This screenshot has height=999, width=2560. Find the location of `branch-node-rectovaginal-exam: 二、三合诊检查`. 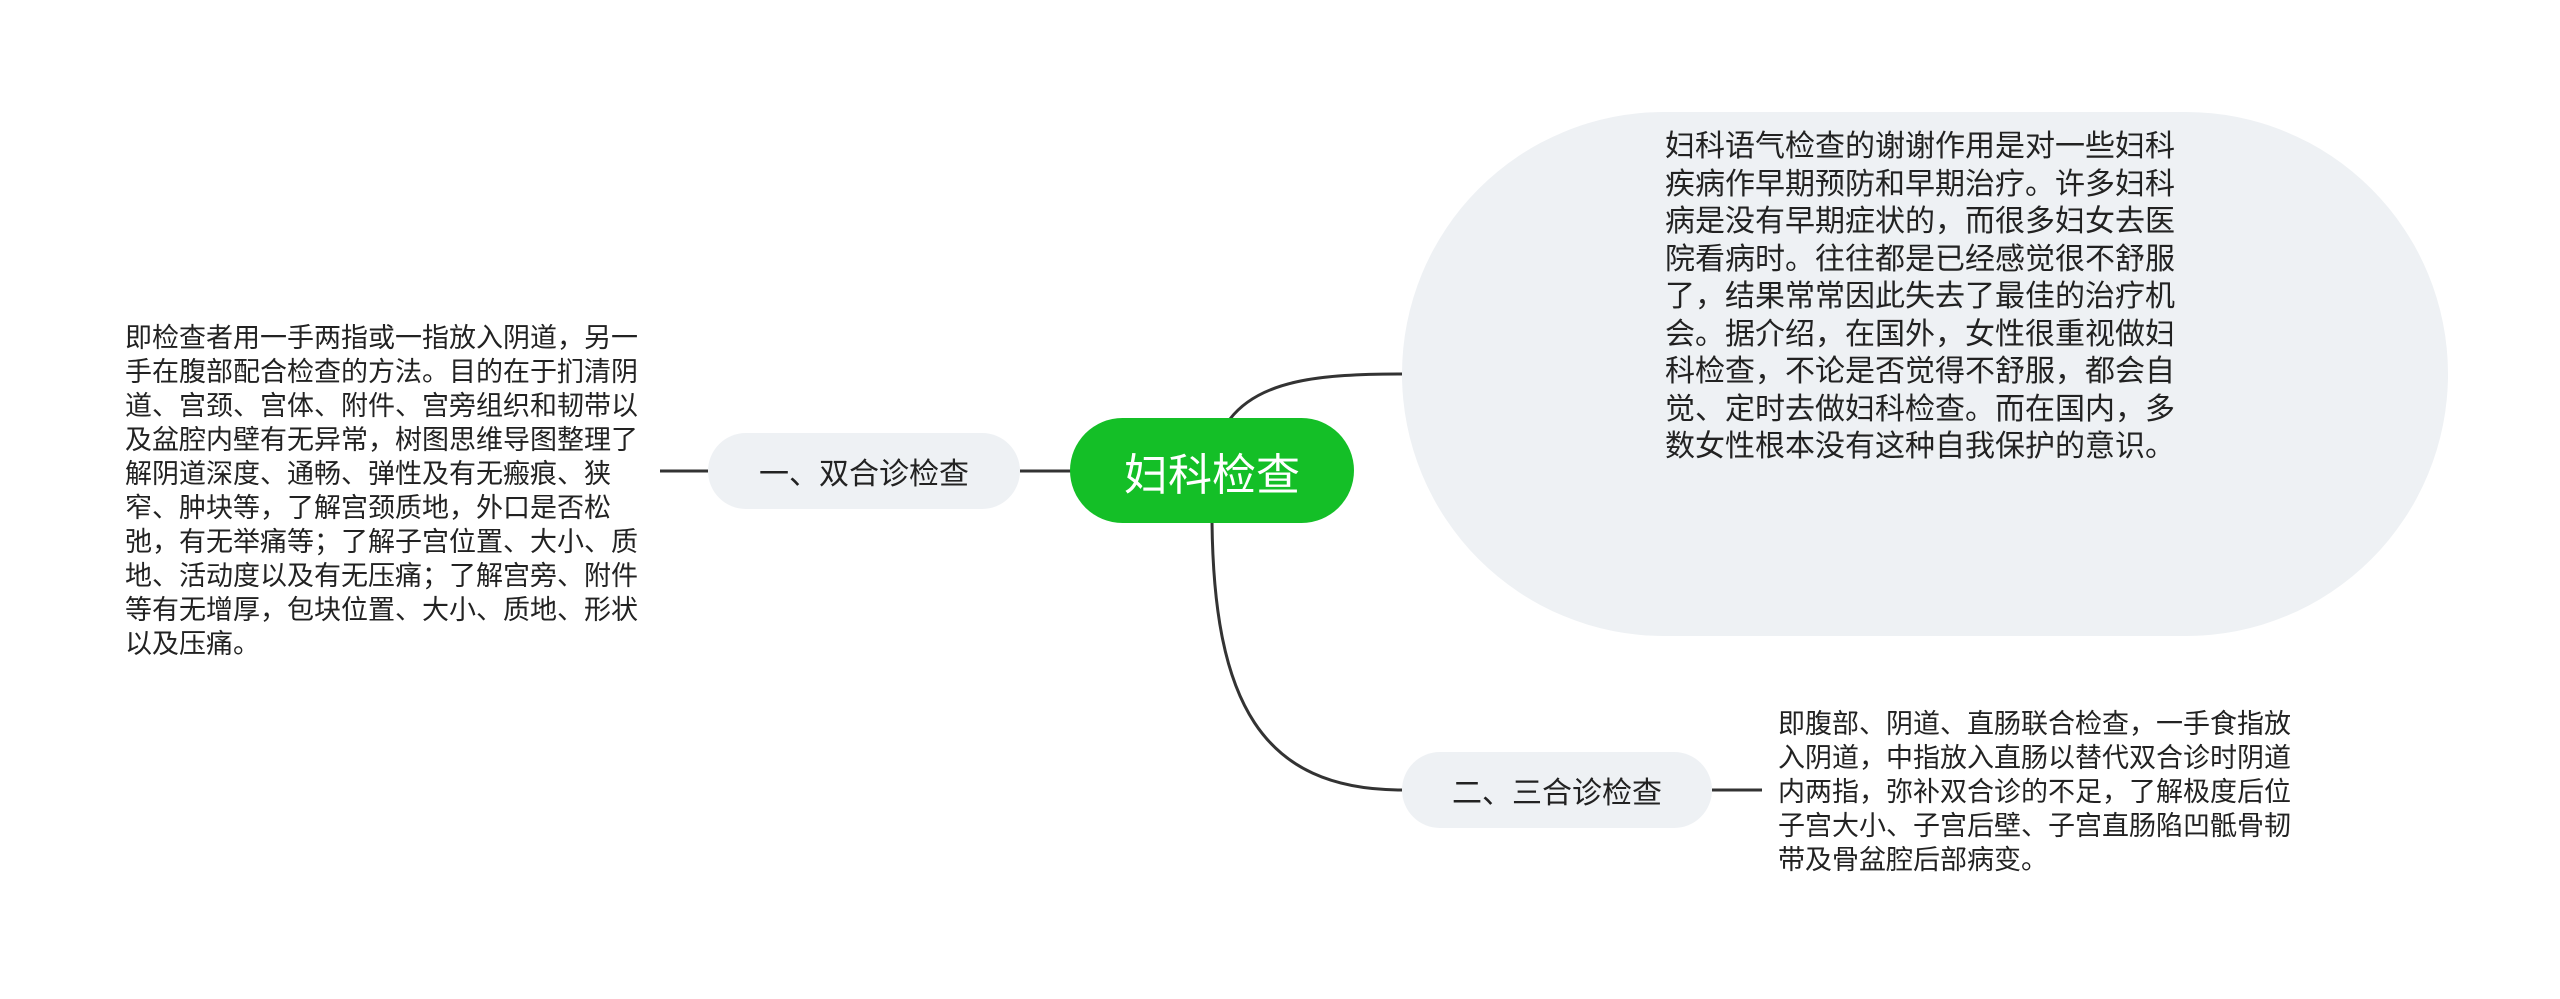

branch-node-rectovaginal-exam: 二、三合诊检查 is located at coordinates (1557, 790).